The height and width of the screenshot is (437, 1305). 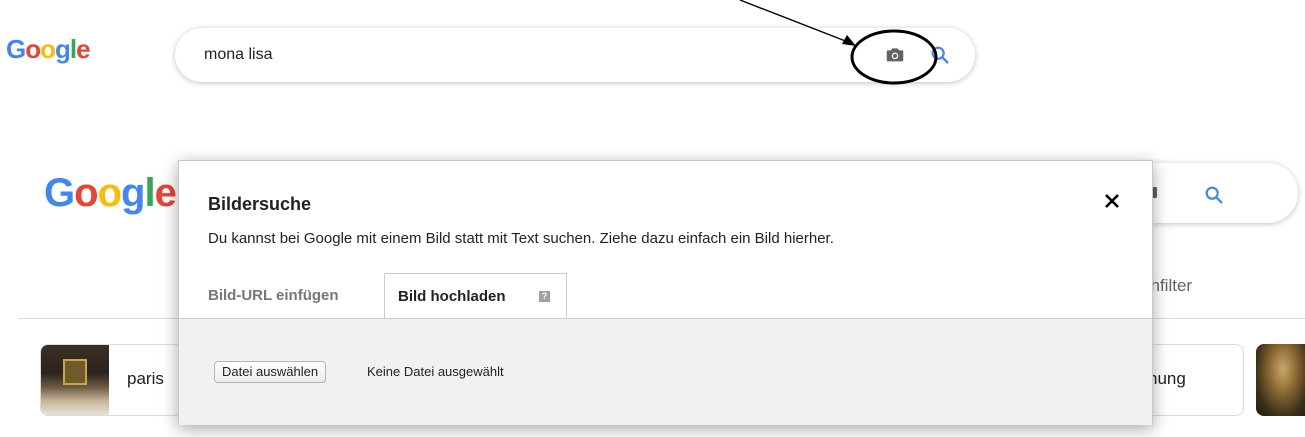 I want to click on tab-paste-url: Bild-URL einfügen, so click(x=281, y=295).